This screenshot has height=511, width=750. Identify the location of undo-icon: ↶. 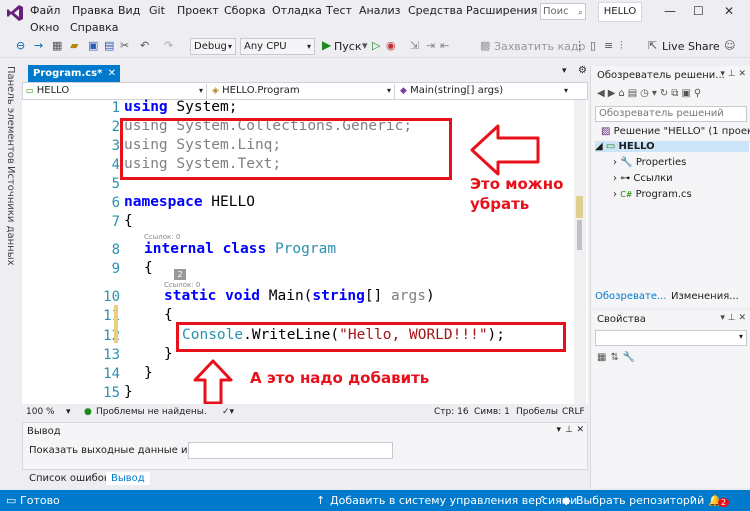
(144, 45).